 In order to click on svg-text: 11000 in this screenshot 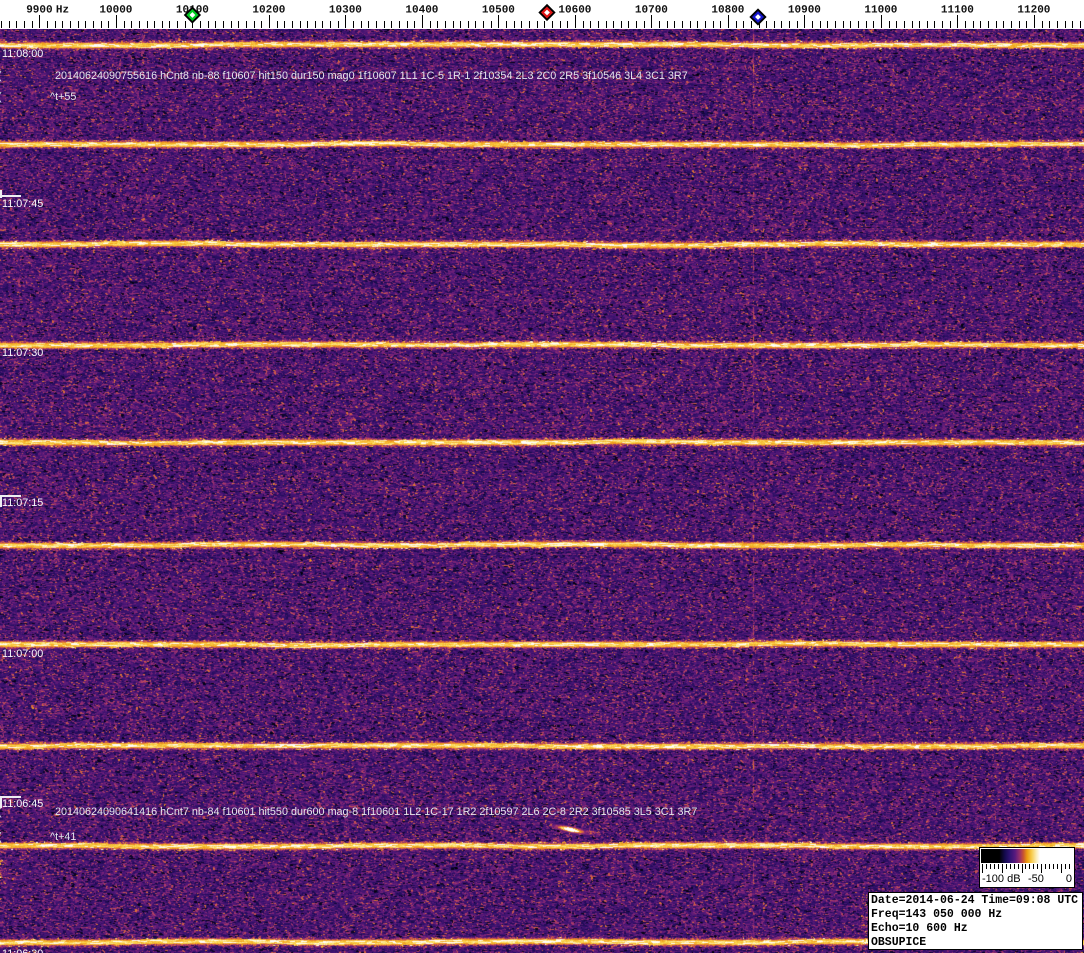, I will do `click(880, 11)`.